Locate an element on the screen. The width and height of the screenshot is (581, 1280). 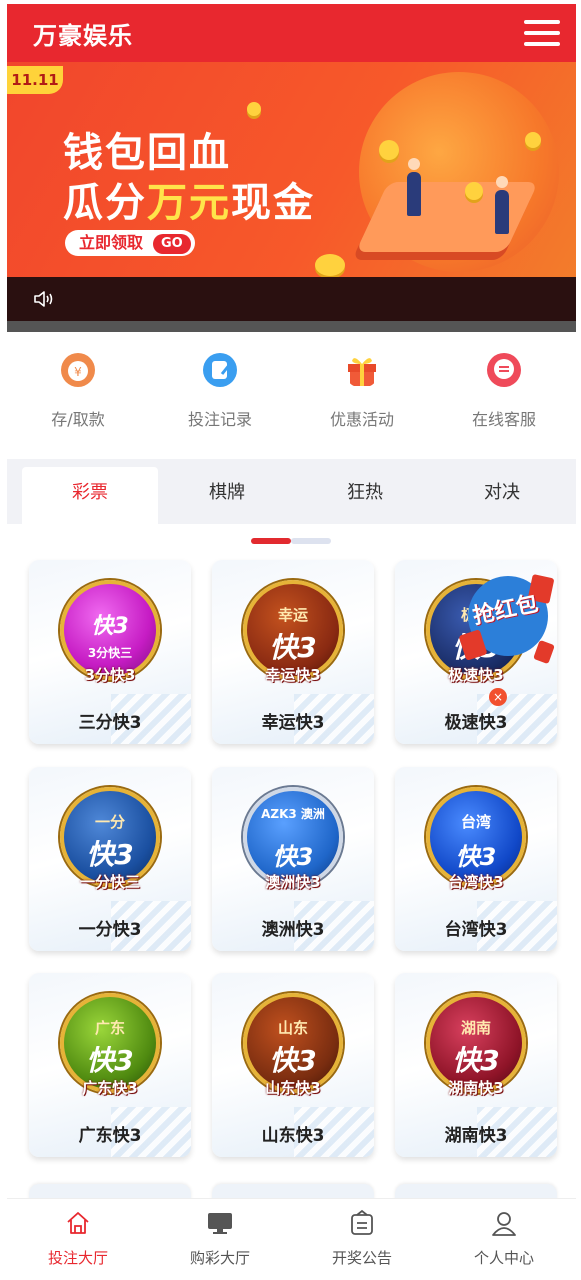
game-name: 一分快3 is located at coordinates (110, 930).